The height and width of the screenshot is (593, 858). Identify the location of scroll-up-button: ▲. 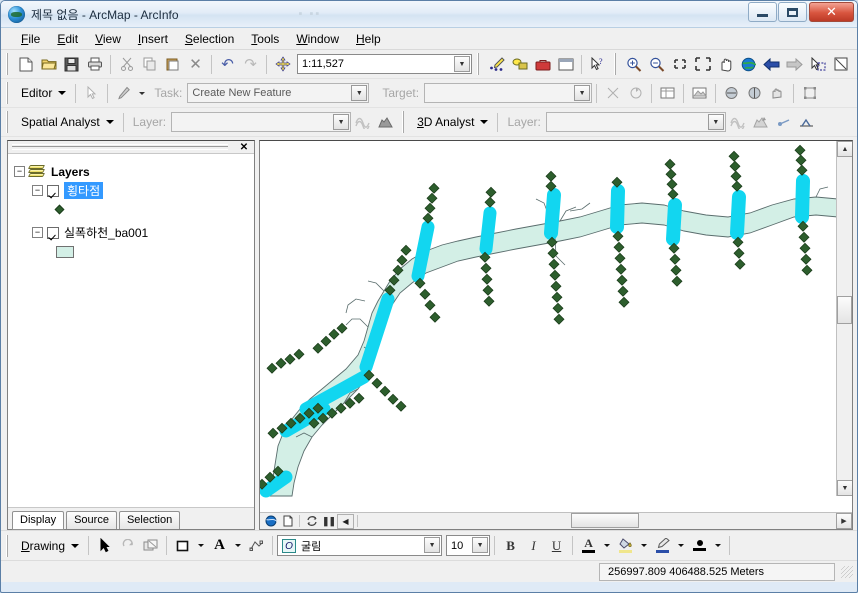
(844, 149).